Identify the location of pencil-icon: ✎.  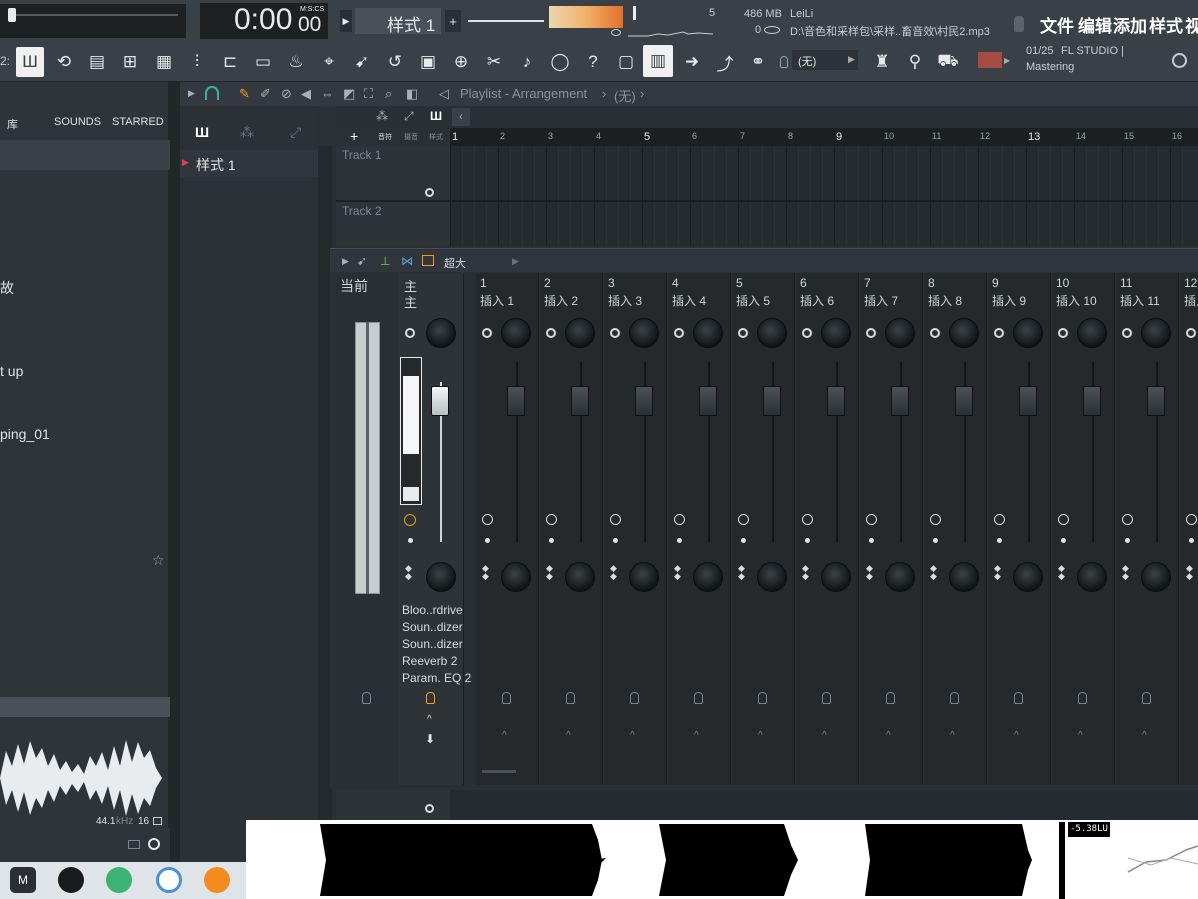
(244, 94).